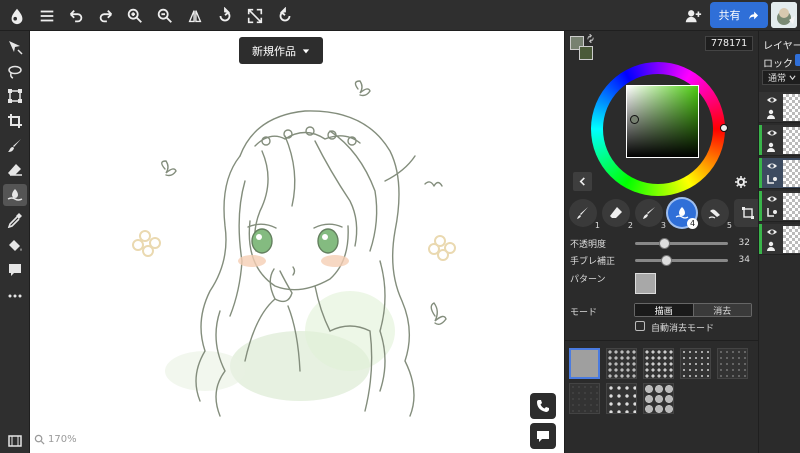 The image size is (800, 453). What do you see at coordinates (593, 261) in the screenshot?
I see `stabilizer-label: 手ブレ補正` at bounding box center [593, 261].